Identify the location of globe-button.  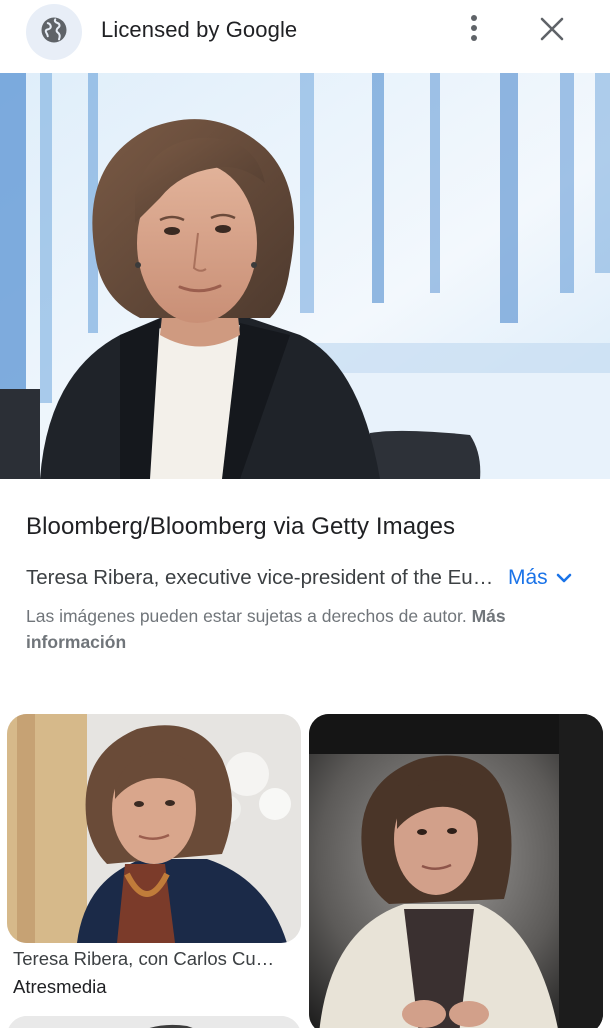
(54, 32).